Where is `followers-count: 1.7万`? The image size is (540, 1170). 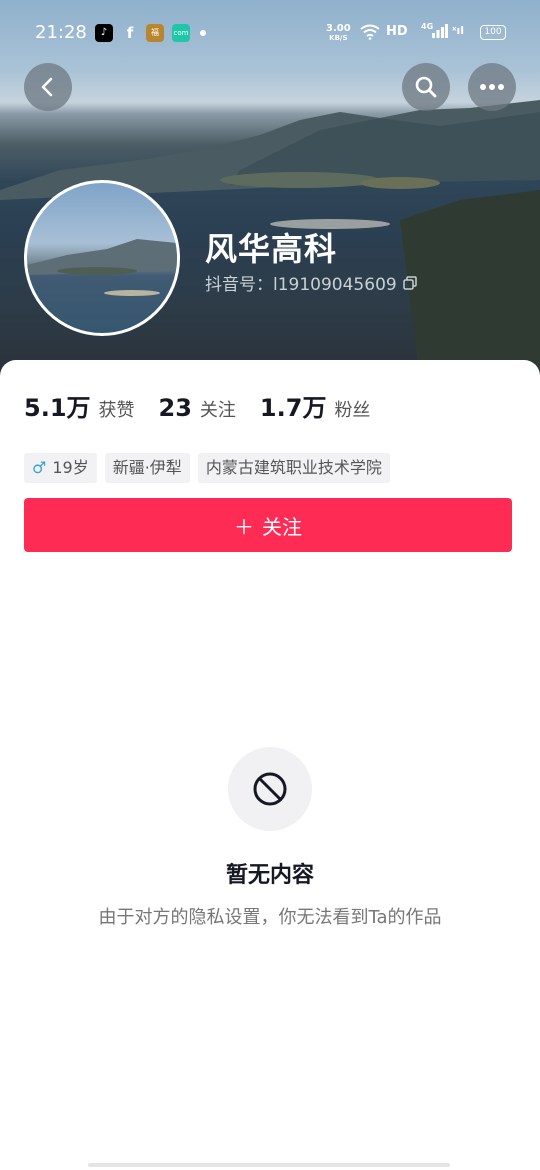
followers-count: 1.7万 is located at coordinates (293, 408).